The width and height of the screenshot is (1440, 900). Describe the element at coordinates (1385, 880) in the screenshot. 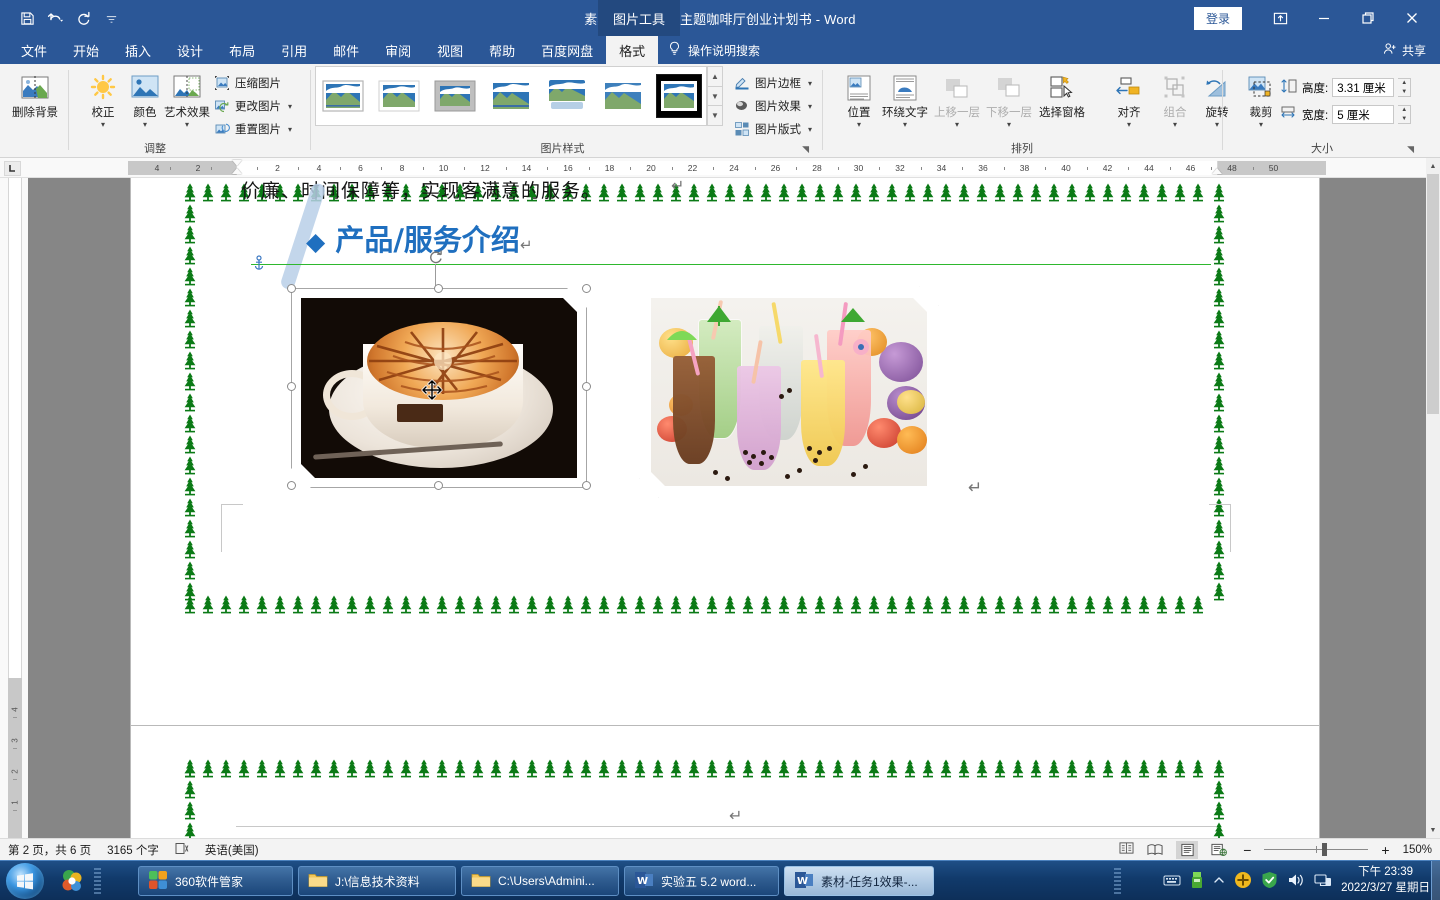

I see `taskbar-clock: 下午 23:39 2022/3/27 星期日` at that location.